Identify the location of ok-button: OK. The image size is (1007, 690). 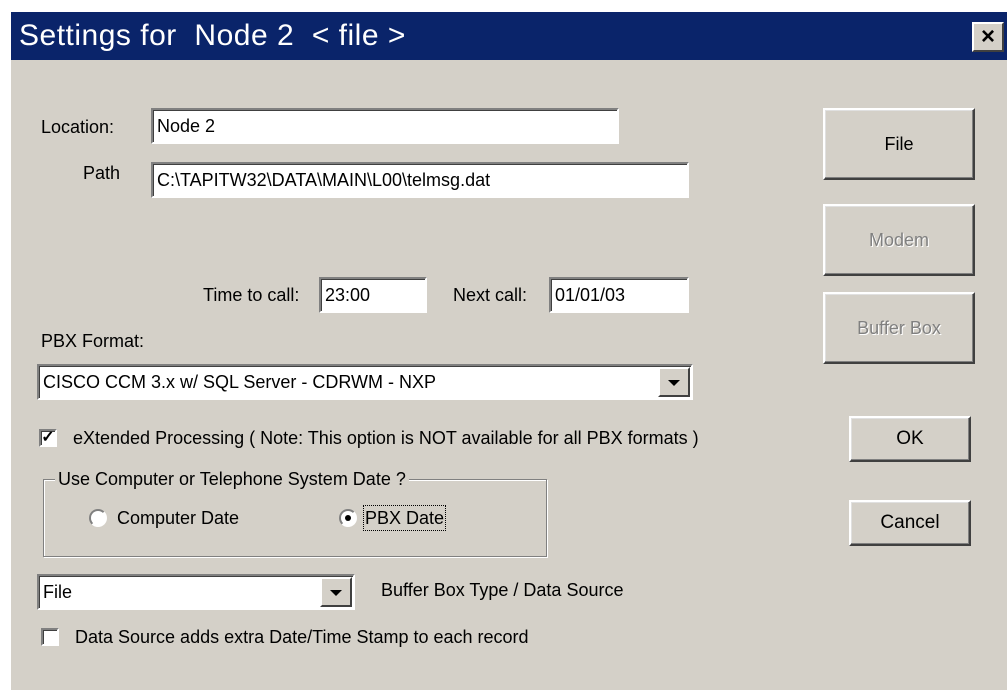
(910, 439).